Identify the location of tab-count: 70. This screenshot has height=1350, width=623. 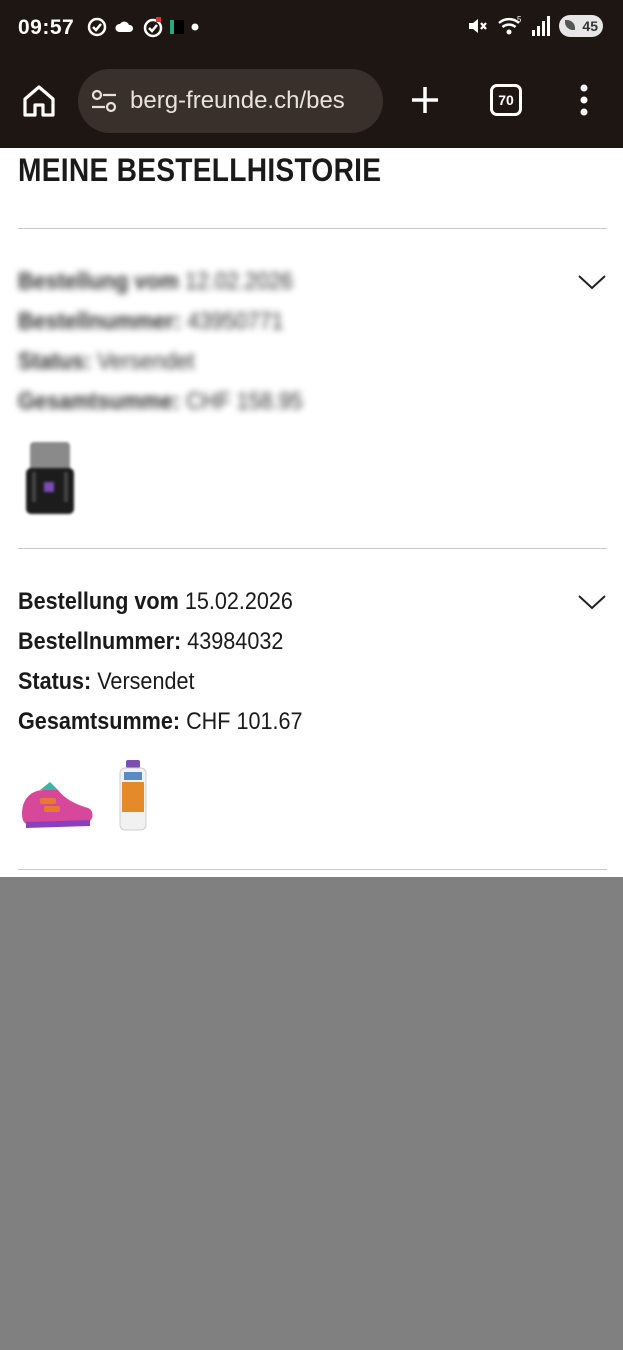
(506, 100).